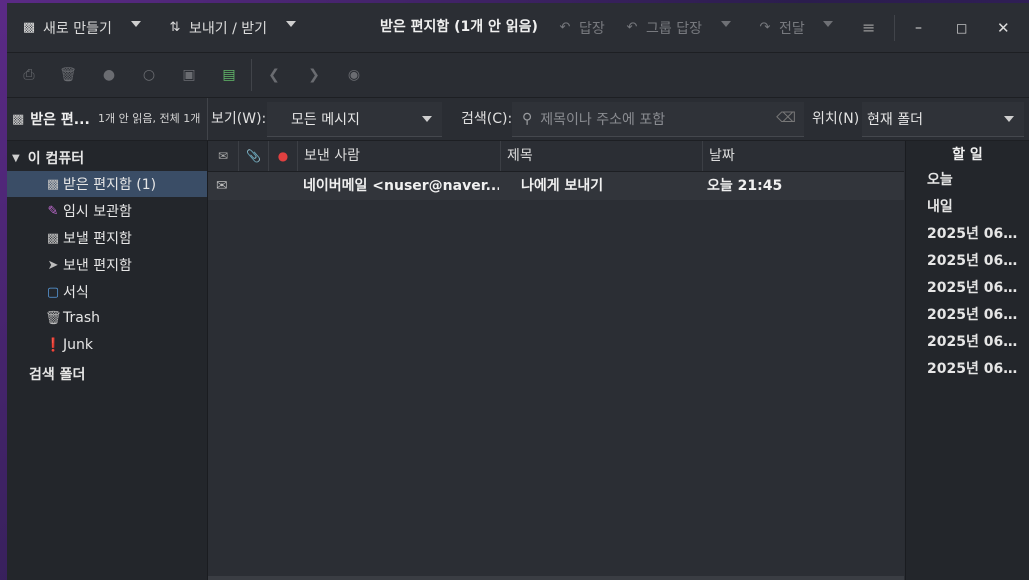 The image size is (1029, 580). Describe the element at coordinates (109, 75) in the screenshot. I see `junk-mark-icon: ●` at that location.